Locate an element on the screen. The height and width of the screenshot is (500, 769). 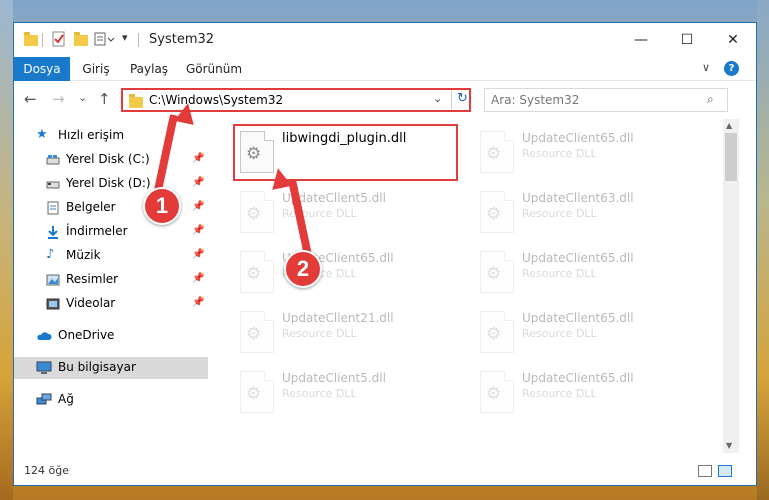
up-button: ↑ is located at coordinates (104, 99).